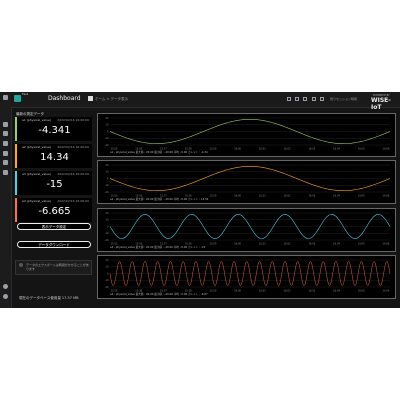 This screenshot has width=400, height=400. Describe the element at coordinates (322, 99) in the screenshot. I see `refresh-icon` at that location.